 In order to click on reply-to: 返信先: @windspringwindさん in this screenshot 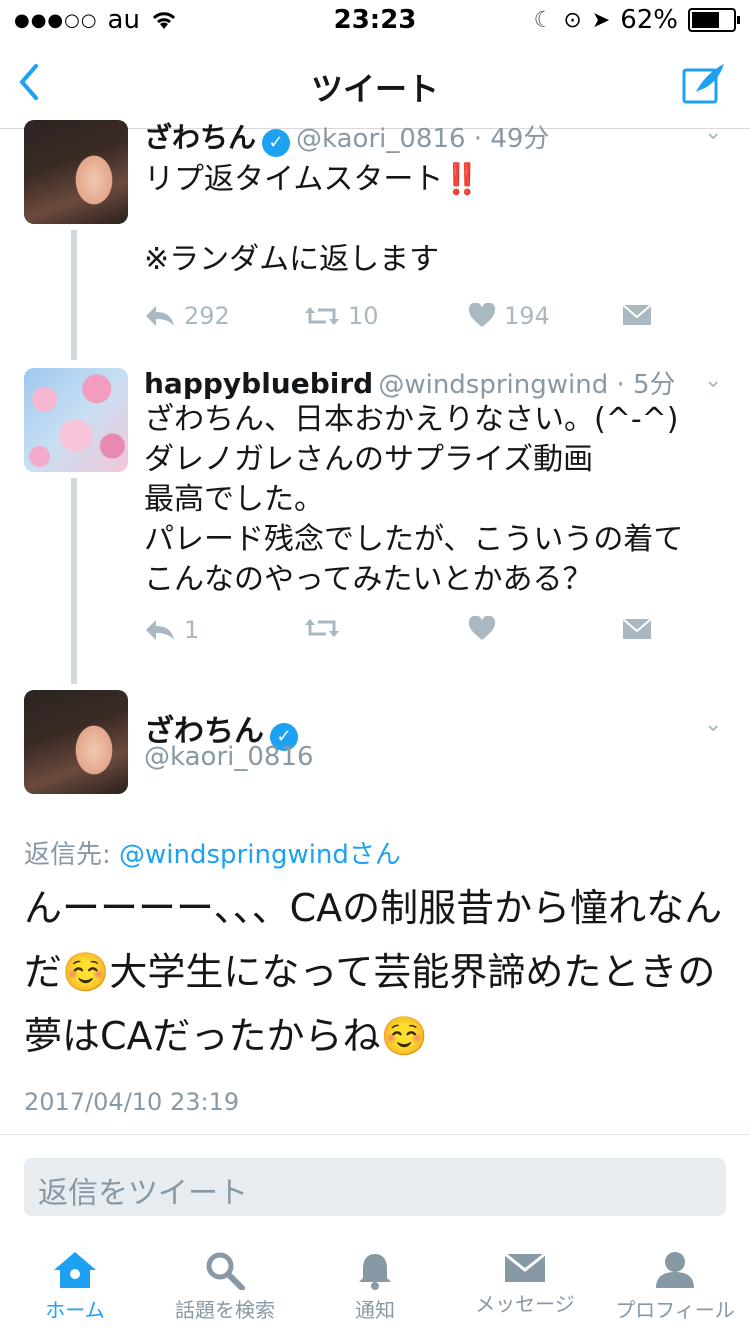, I will do `click(212, 855)`.